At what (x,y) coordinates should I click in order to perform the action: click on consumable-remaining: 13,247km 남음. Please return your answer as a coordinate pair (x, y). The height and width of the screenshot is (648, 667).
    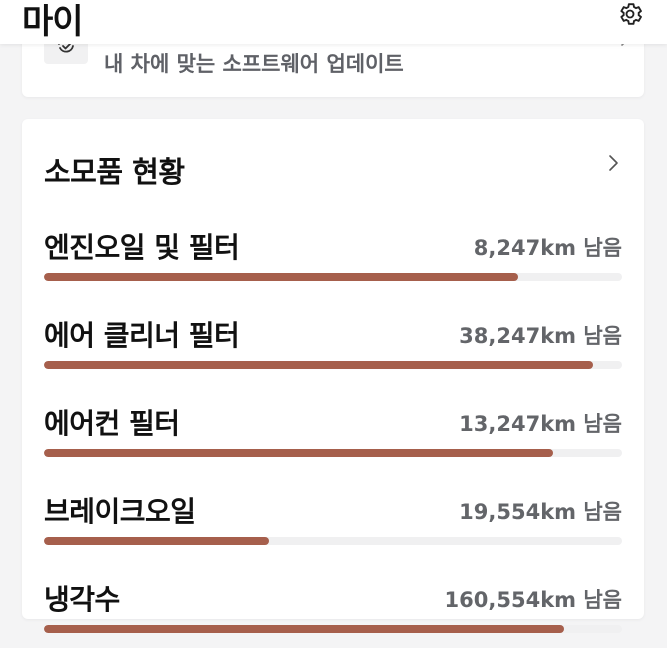
    Looking at the image, I should click on (540, 424).